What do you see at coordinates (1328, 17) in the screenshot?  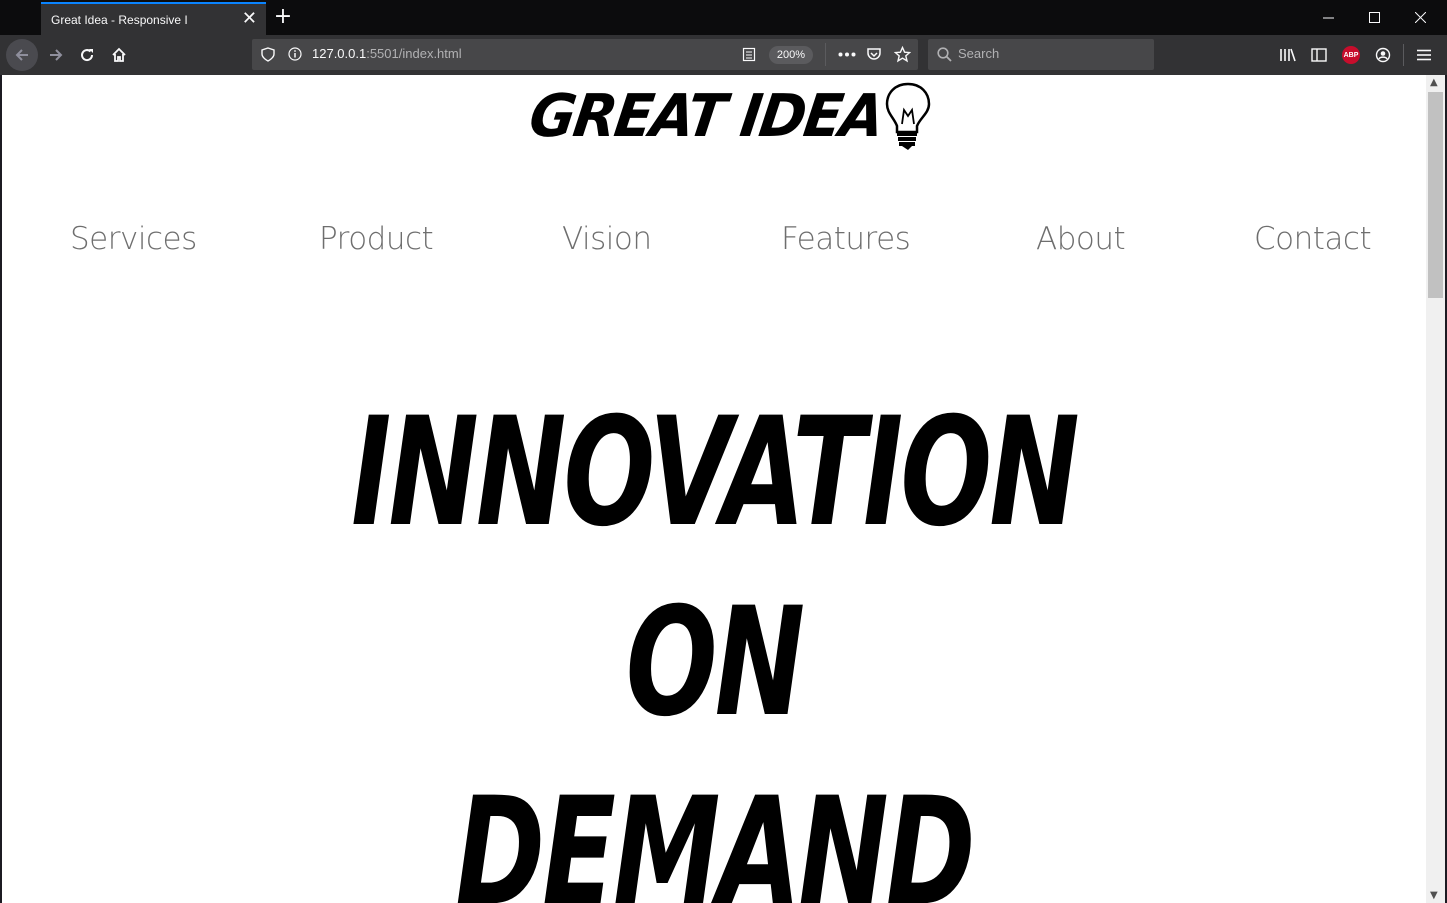 I see `minimize-window-icon` at bounding box center [1328, 17].